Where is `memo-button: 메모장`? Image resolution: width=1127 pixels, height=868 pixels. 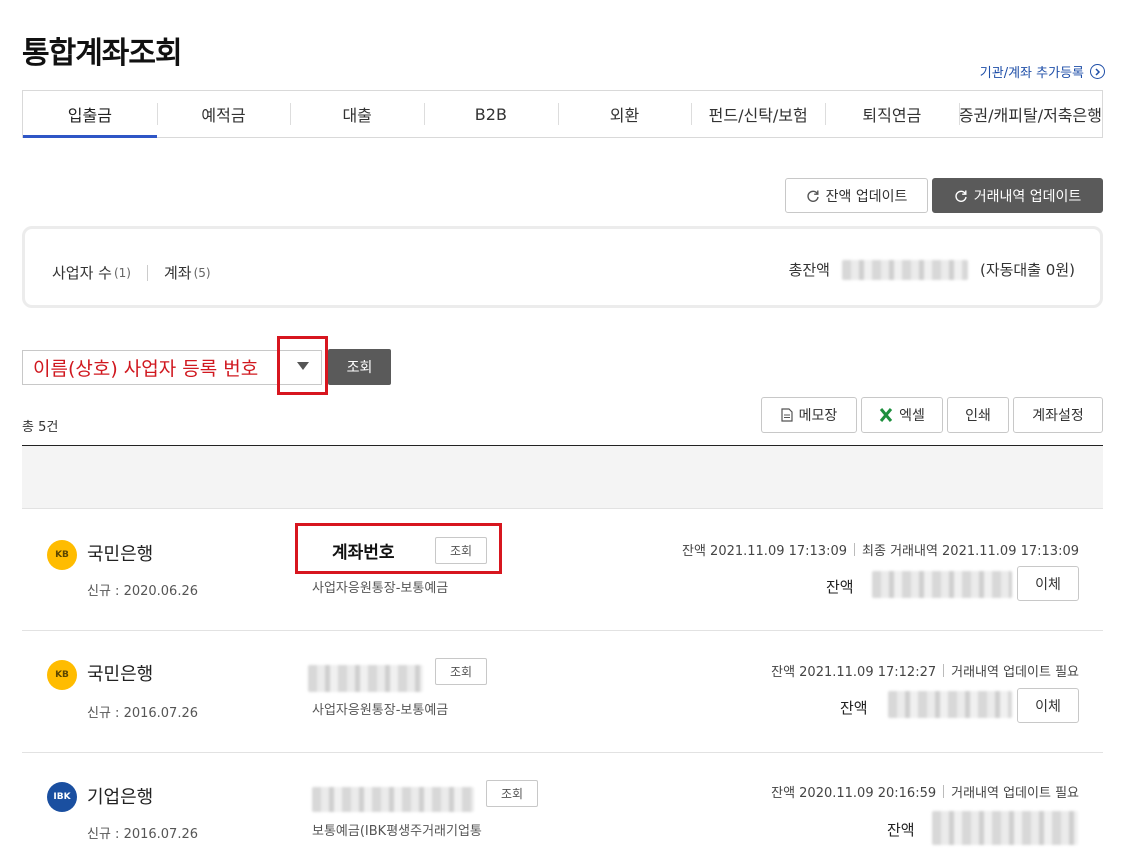
memo-button: 메모장 is located at coordinates (809, 415).